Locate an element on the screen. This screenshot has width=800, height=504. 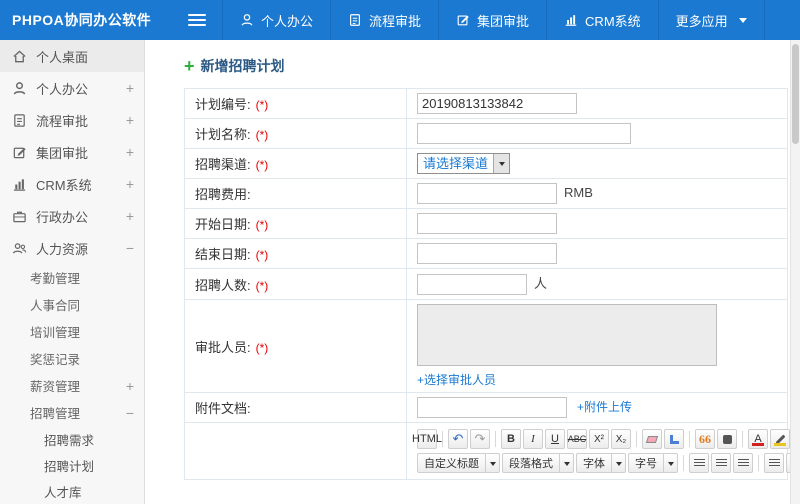
bold-button: B is located at coordinates (511, 439).